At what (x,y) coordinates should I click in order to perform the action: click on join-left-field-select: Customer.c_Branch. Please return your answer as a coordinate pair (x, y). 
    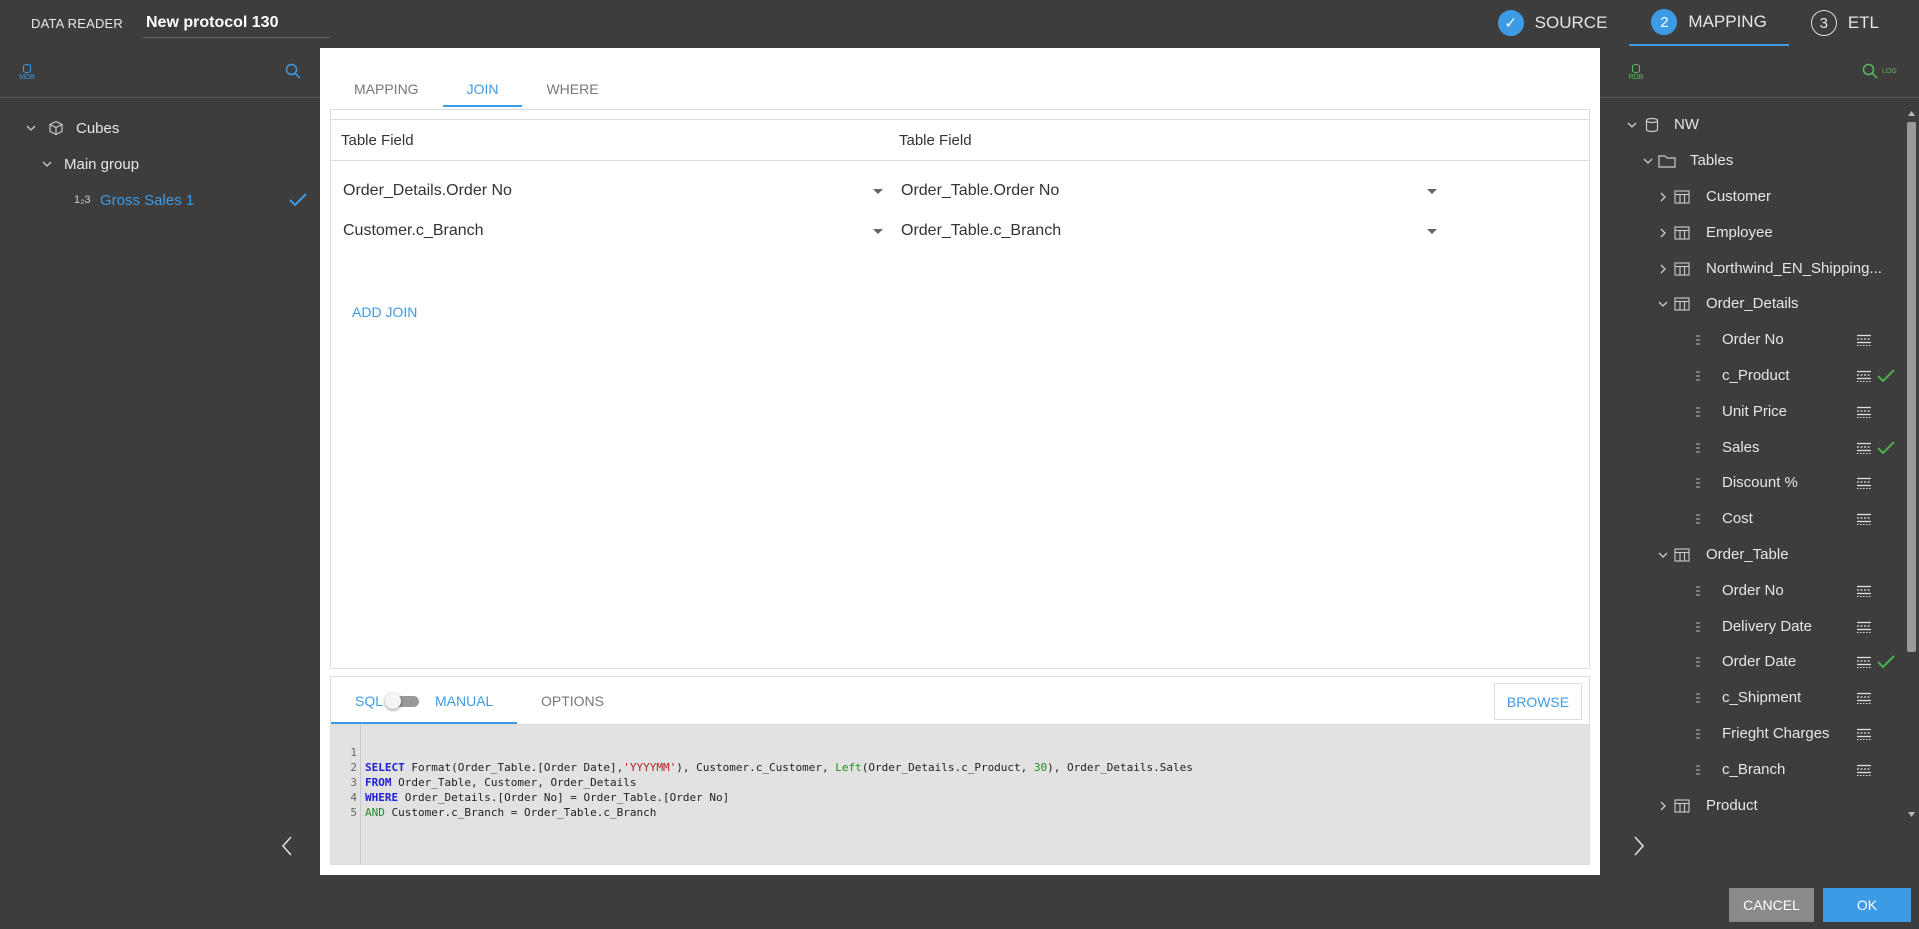
    Looking at the image, I should click on (613, 231).